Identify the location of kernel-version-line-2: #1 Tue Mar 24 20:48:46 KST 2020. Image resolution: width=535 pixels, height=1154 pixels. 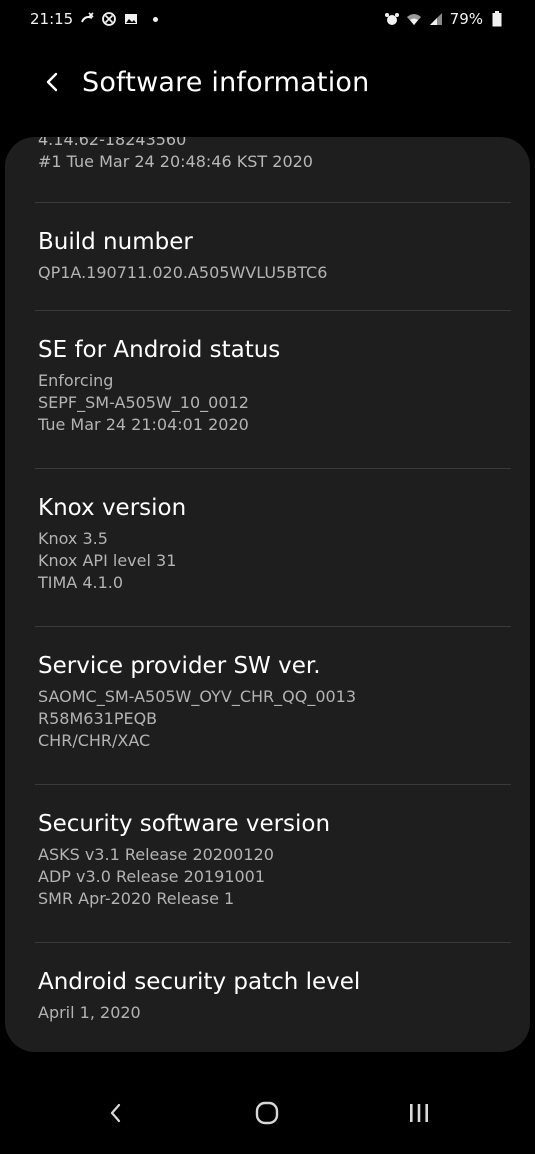
(175, 161).